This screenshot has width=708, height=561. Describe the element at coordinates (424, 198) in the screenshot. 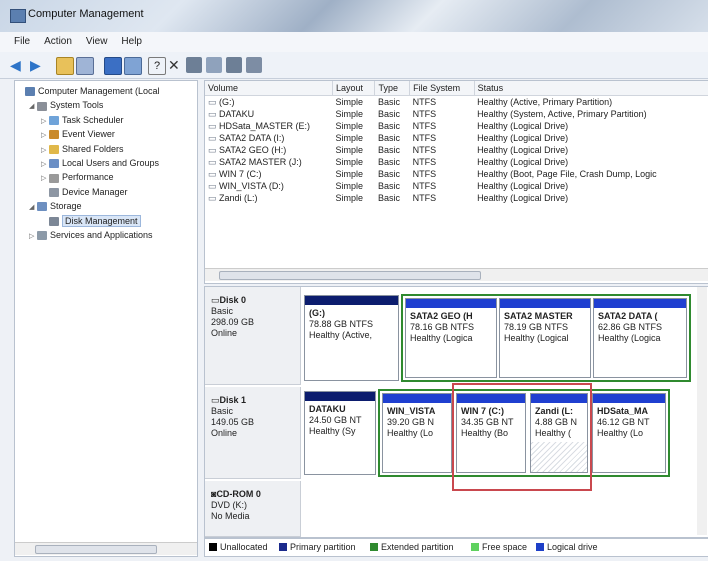

I see `table-cell: NTFS` at that location.